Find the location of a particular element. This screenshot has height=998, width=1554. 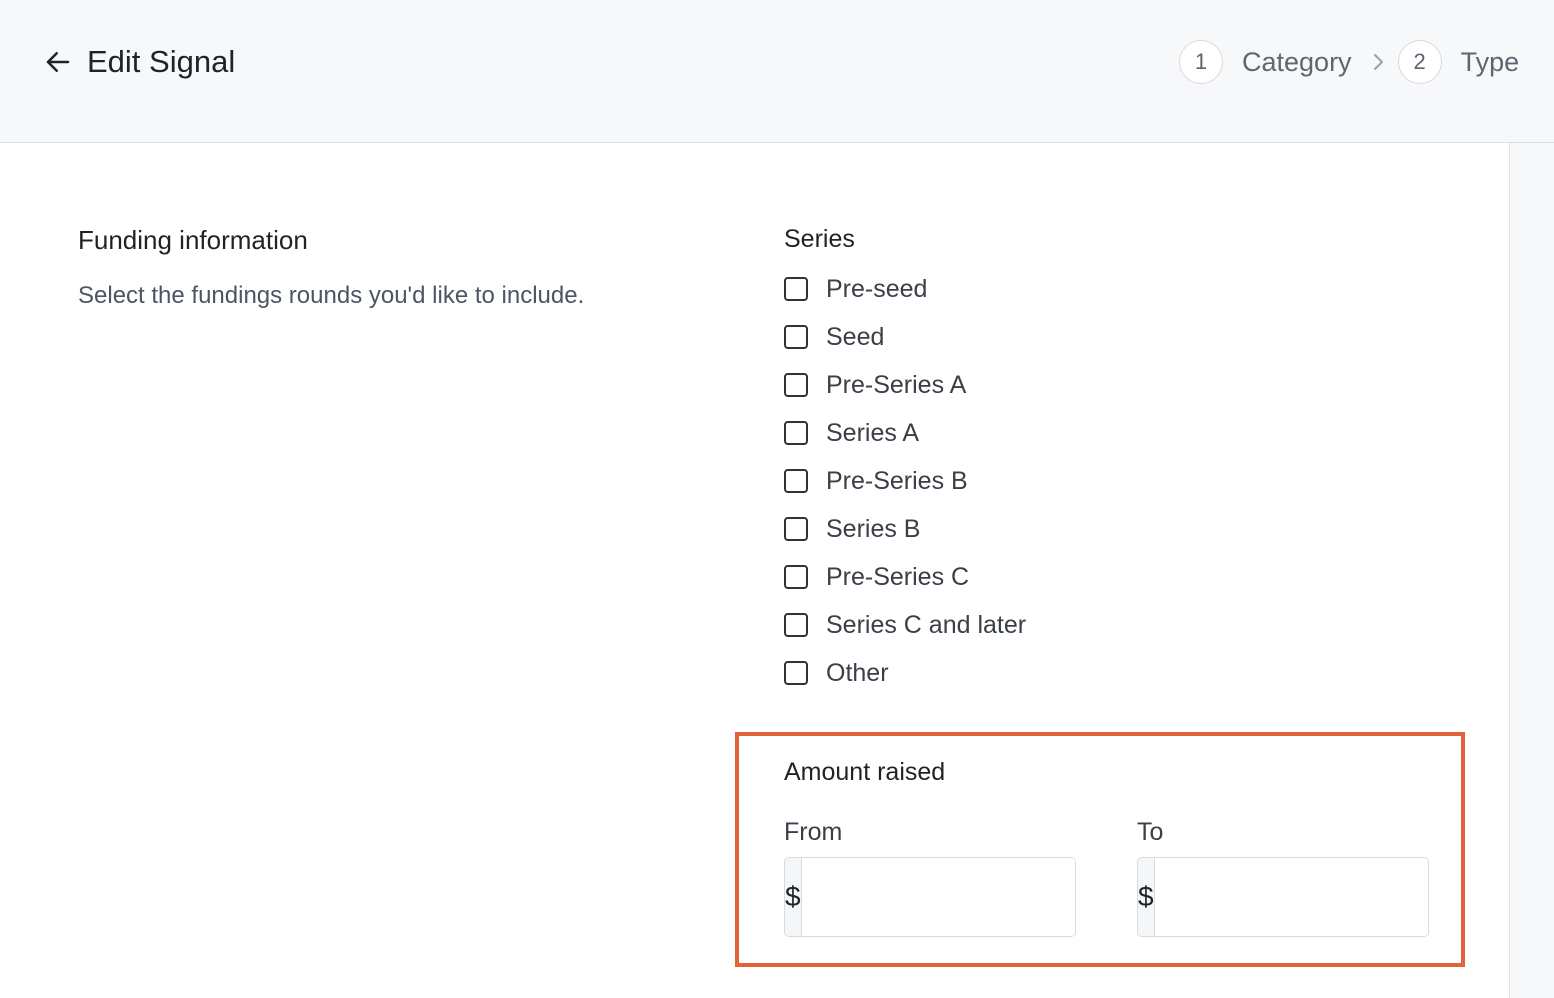

series-option-label: Pre-Series C is located at coordinates (898, 576).